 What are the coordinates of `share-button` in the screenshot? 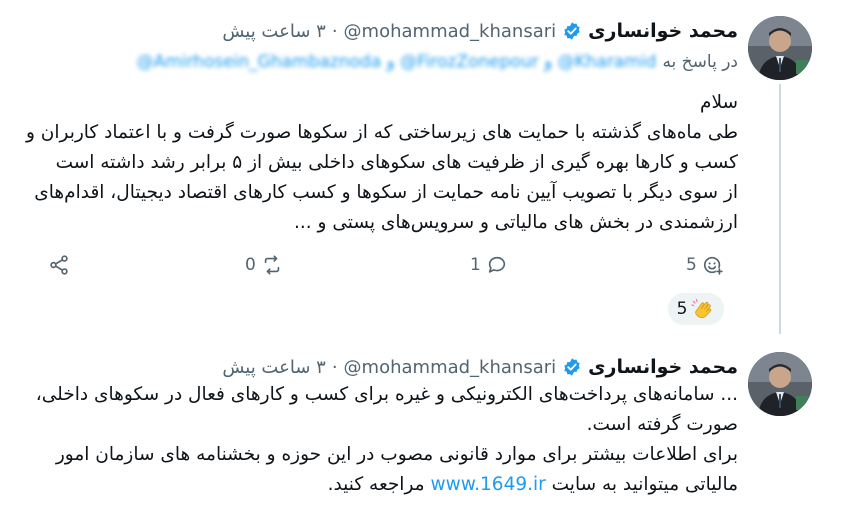 It's located at (59, 265).